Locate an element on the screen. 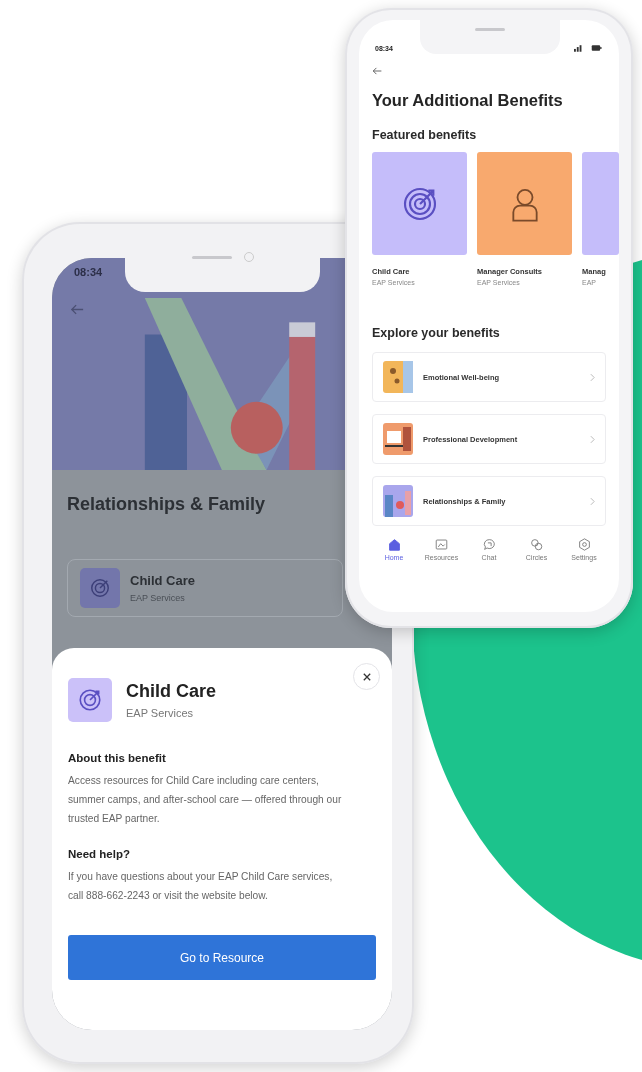 This screenshot has width=642, height=1072. sheet-title: Child Care is located at coordinates (171, 691).